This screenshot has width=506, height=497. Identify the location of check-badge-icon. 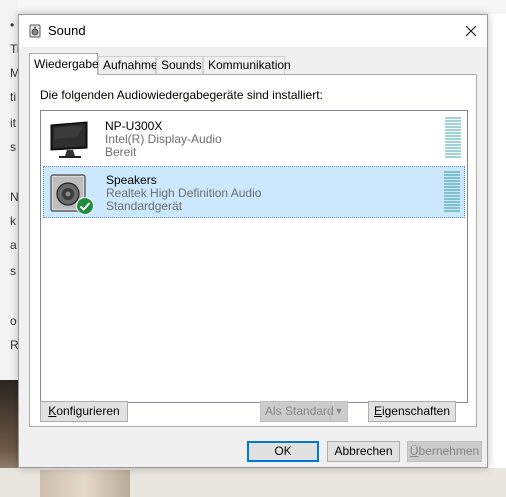
(85, 206).